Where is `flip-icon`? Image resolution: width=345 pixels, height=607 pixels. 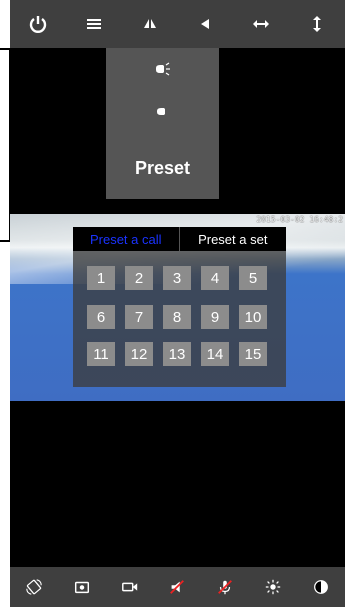
flip-icon is located at coordinates (149, 23).